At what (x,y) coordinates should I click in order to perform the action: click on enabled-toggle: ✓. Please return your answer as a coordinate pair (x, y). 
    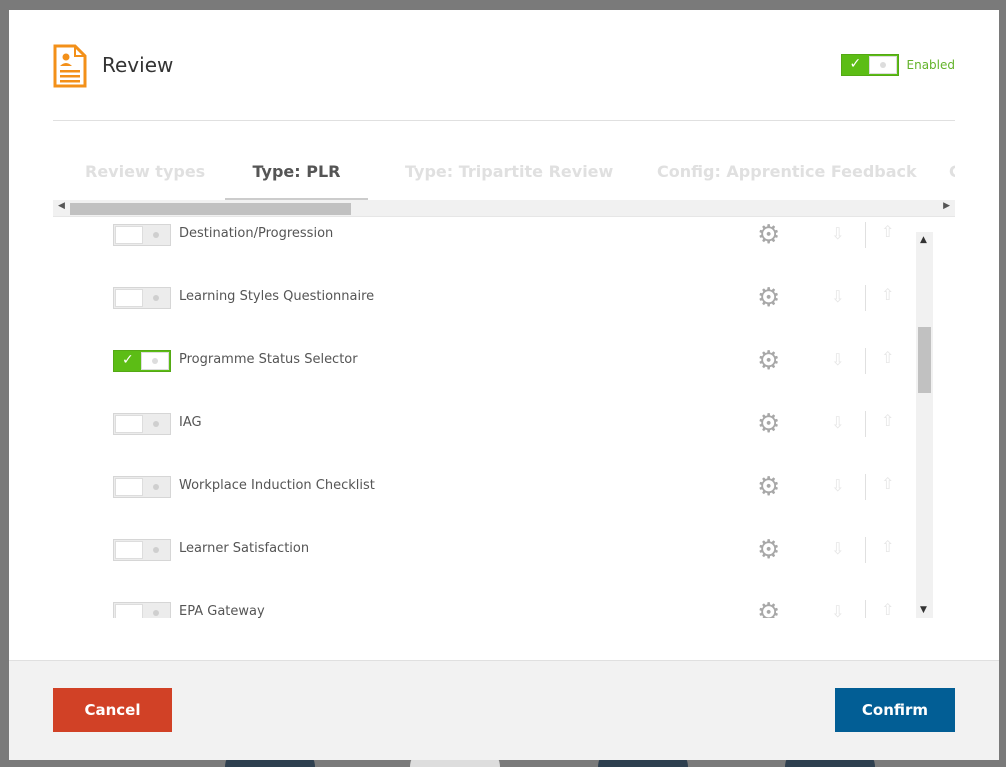
    Looking at the image, I should click on (869, 65).